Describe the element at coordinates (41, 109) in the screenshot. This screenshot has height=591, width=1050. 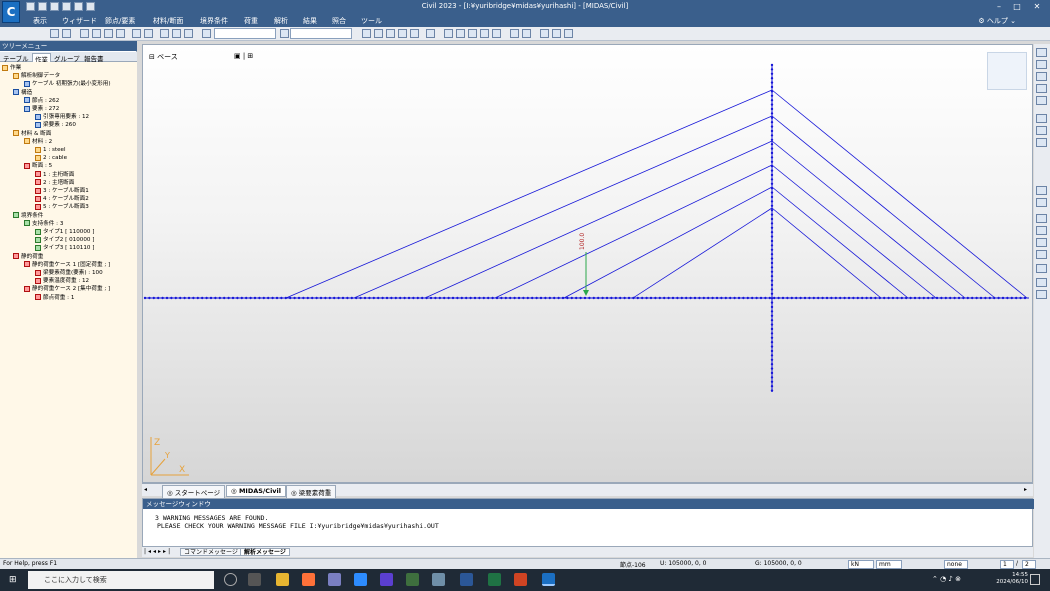
I see `tree-item: 要素 : 272` at that location.